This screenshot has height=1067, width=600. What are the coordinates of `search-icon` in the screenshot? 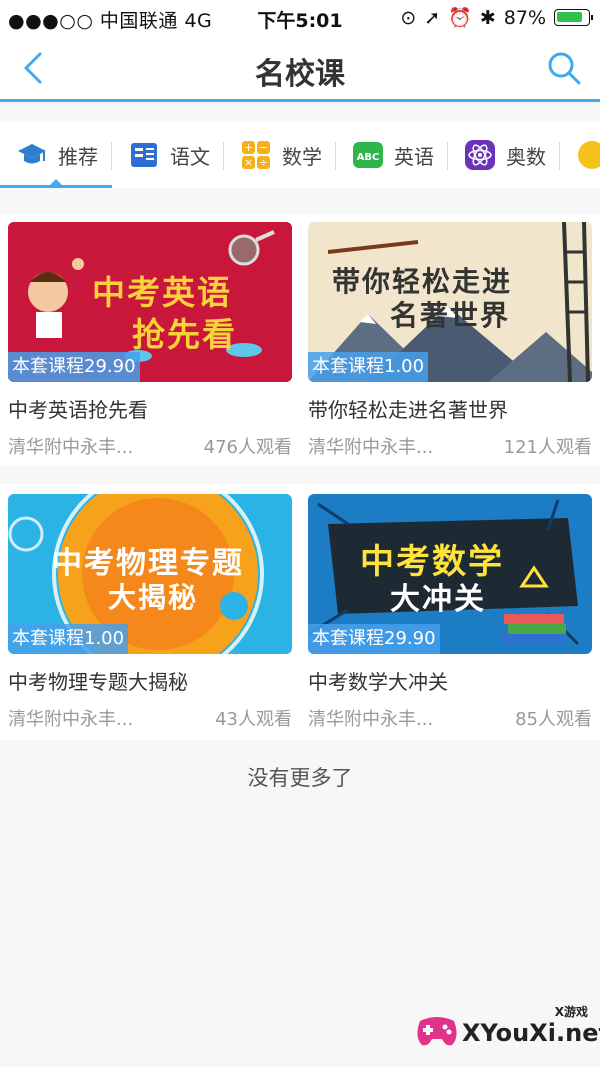 It's located at (564, 68).